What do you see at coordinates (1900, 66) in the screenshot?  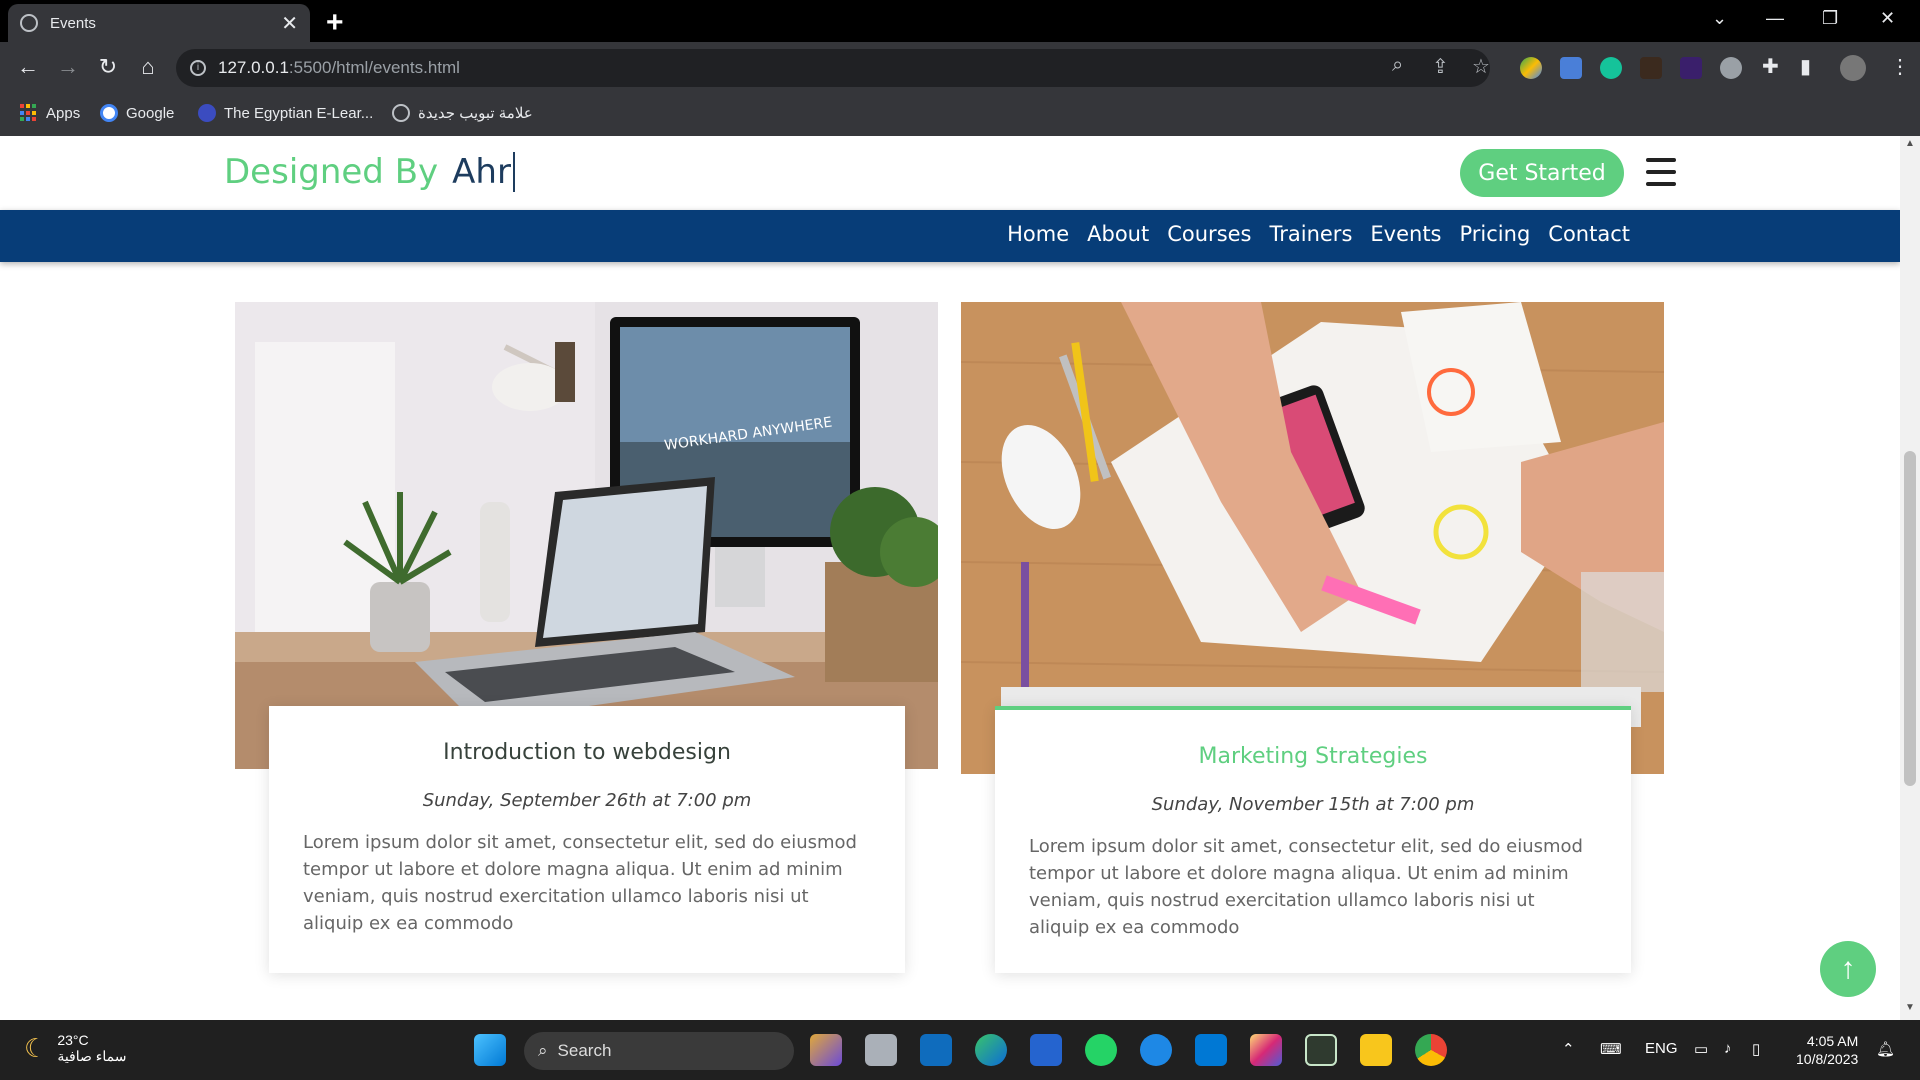 I see `menu-kebab-icon: ⋮` at bounding box center [1900, 66].